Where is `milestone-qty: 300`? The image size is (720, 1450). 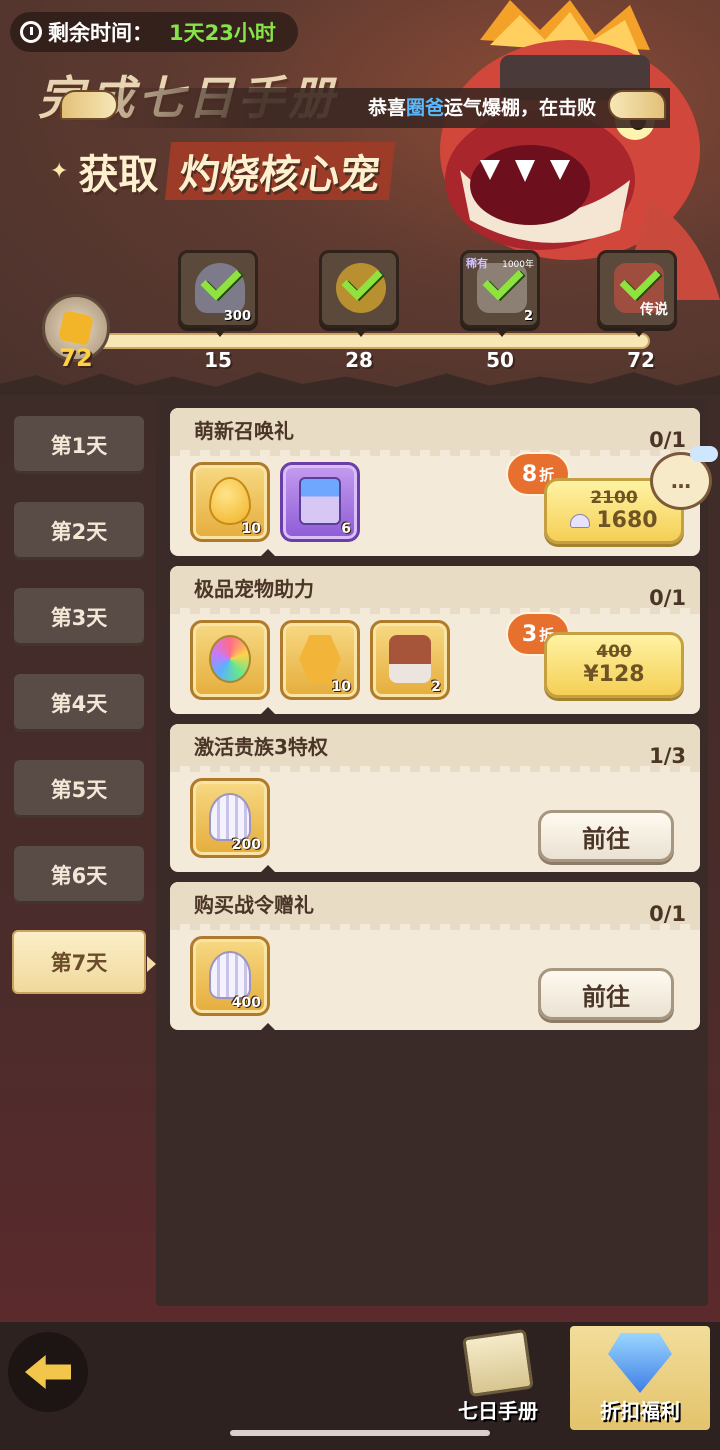 milestone-qty: 300 is located at coordinates (237, 316).